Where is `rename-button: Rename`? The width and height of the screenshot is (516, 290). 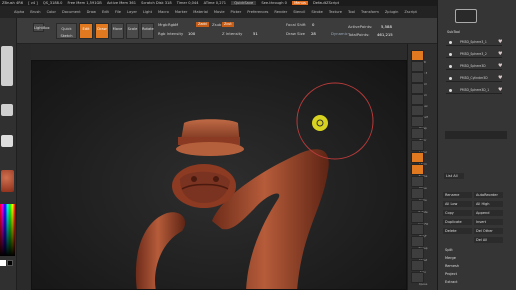 rename-button: Rename is located at coordinates (457, 195).